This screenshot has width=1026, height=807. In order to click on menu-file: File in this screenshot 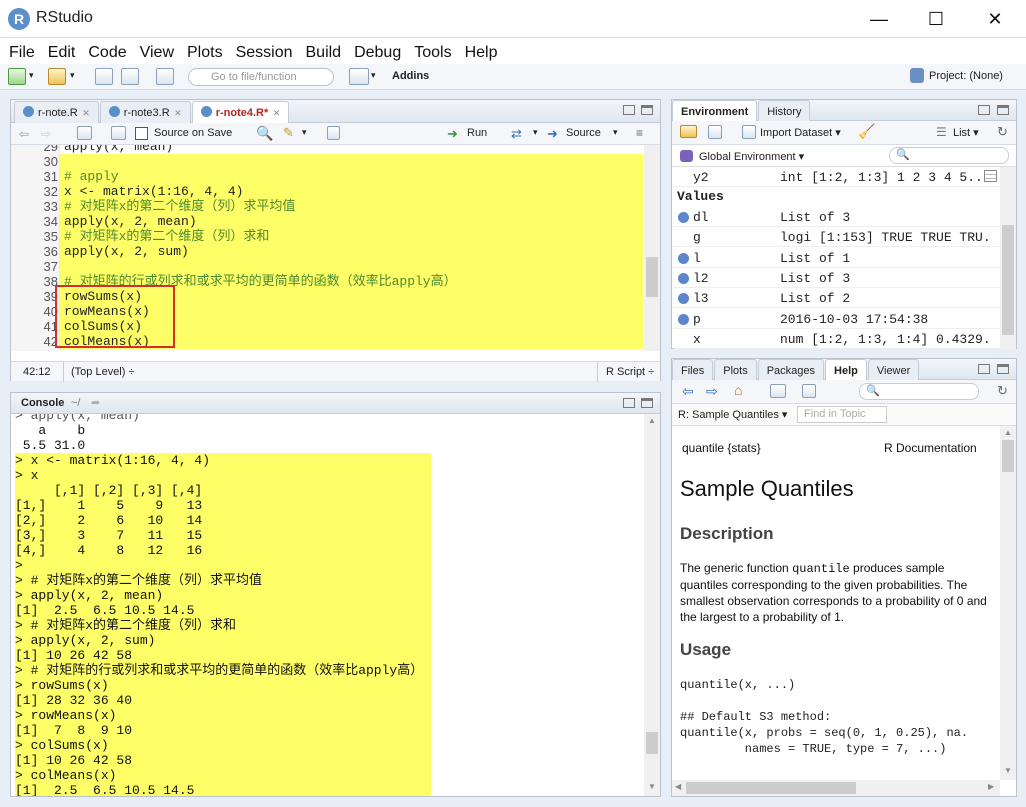, I will do `click(21, 52)`.